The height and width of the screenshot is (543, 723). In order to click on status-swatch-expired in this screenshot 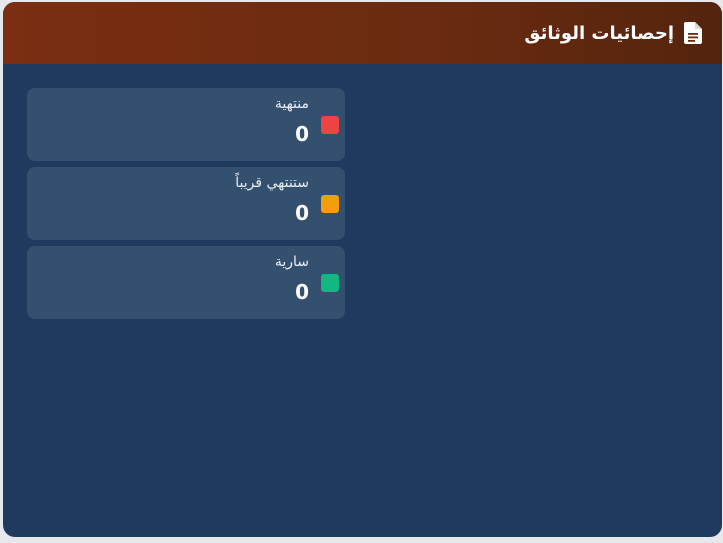, I will do `click(330, 125)`.